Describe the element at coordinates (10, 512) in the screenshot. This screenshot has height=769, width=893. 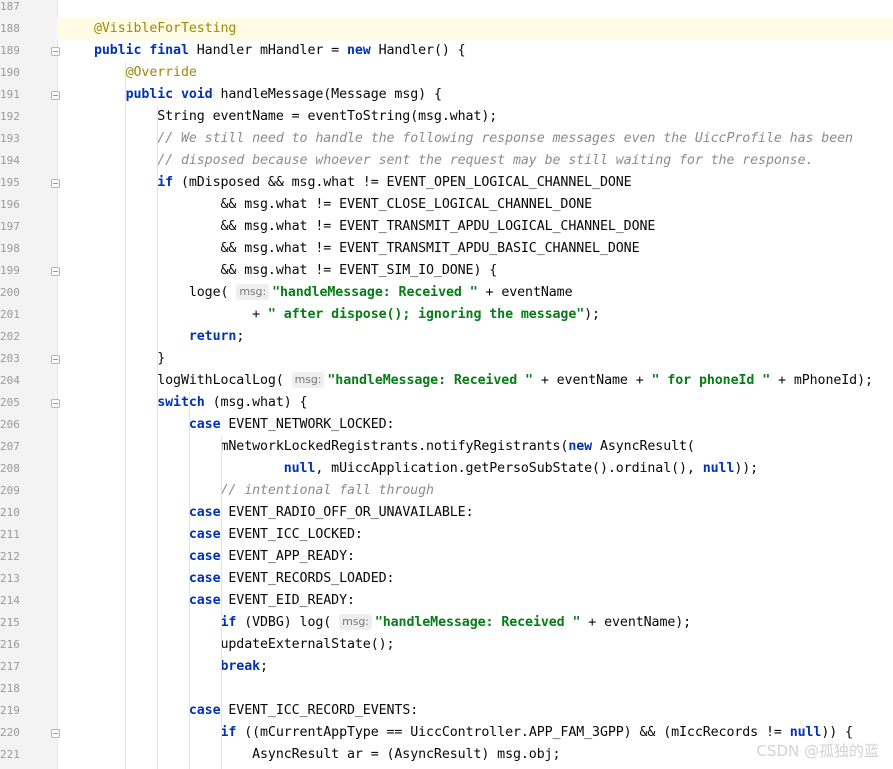
I see `line-number: 210` at that location.